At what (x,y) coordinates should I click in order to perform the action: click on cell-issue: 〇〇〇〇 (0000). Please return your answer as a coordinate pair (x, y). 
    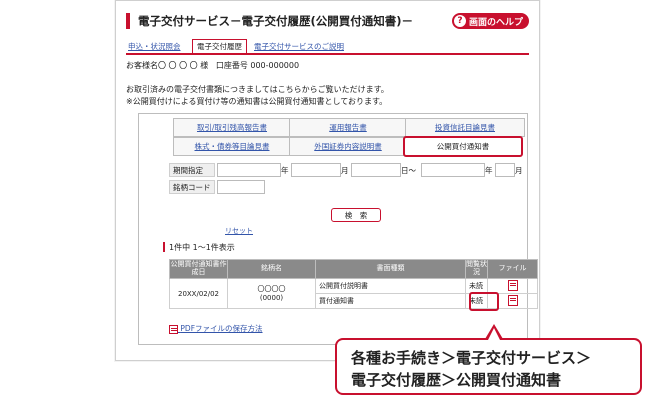
    Looking at the image, I should click on (271, 293).